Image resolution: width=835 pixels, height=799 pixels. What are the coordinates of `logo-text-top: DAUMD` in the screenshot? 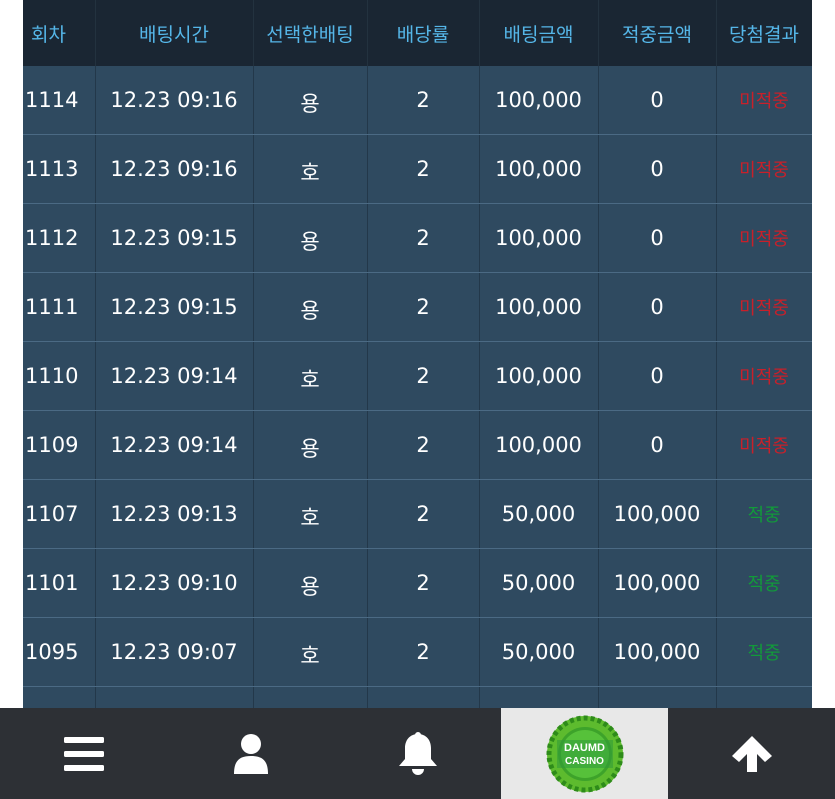 It's located at (584, 747).